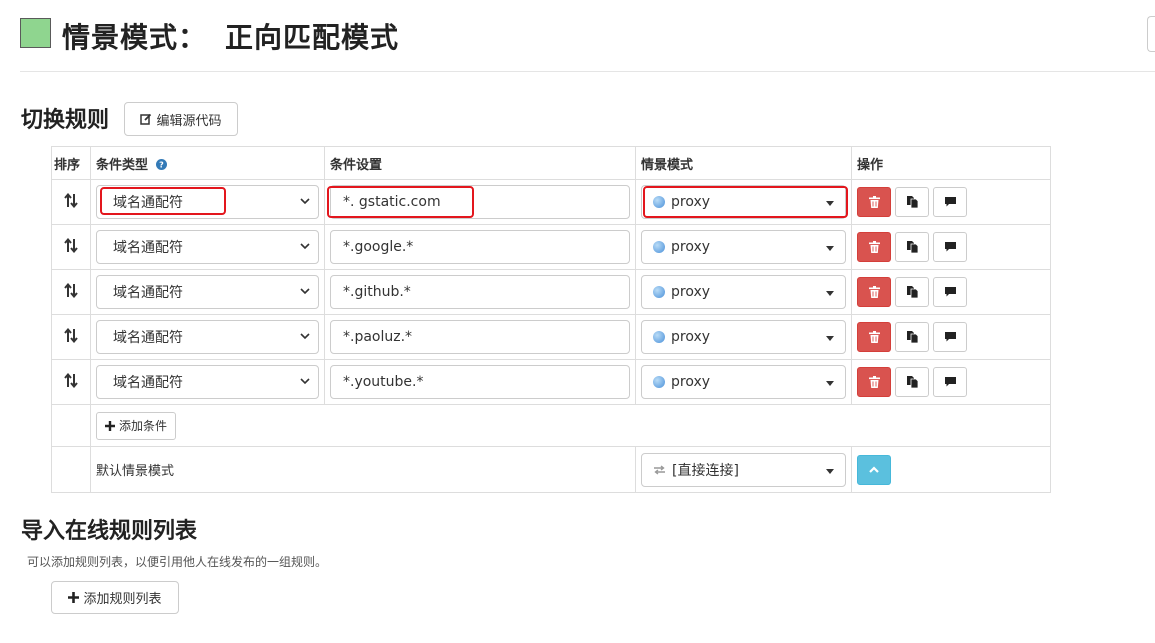 The width and height of the screenshot is (1155, 643). What do you see at coordinates (1151, 34) in the screenshot?
I see `header-actions-button` at bounding box center [1151, 34].